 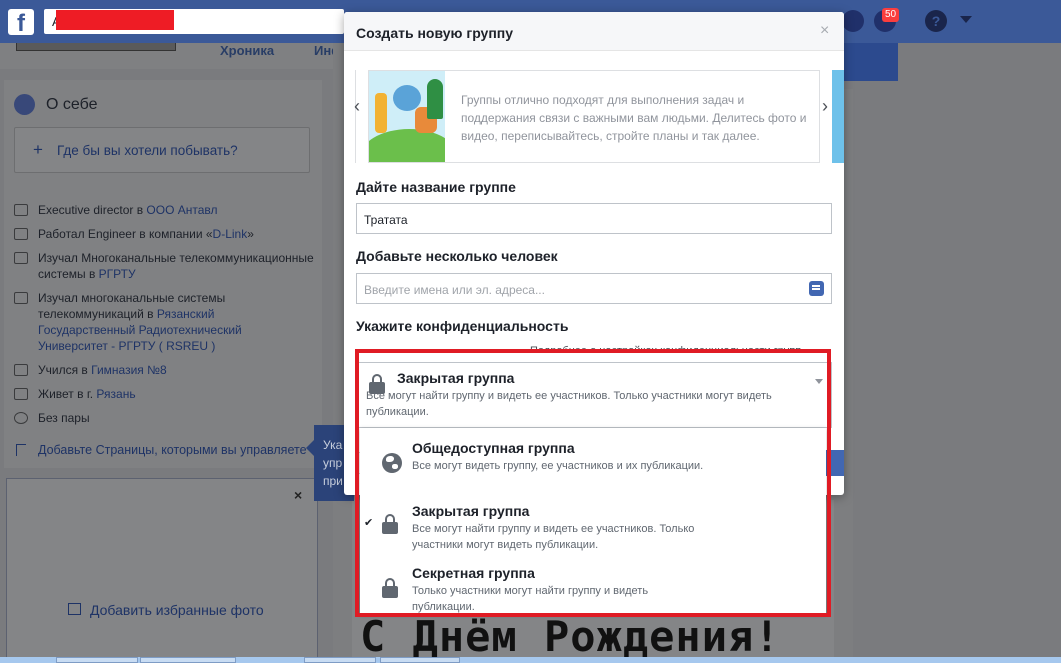 I want to click on add-people-label: Добавьте несколько человек, so click(x=457, y=256).